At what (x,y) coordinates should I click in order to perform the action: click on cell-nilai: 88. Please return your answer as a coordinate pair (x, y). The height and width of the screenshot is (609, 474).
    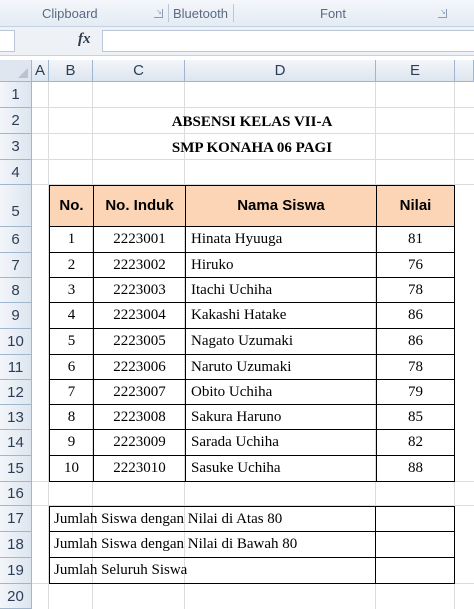
    Looking at the image, I should click on (415, 469).